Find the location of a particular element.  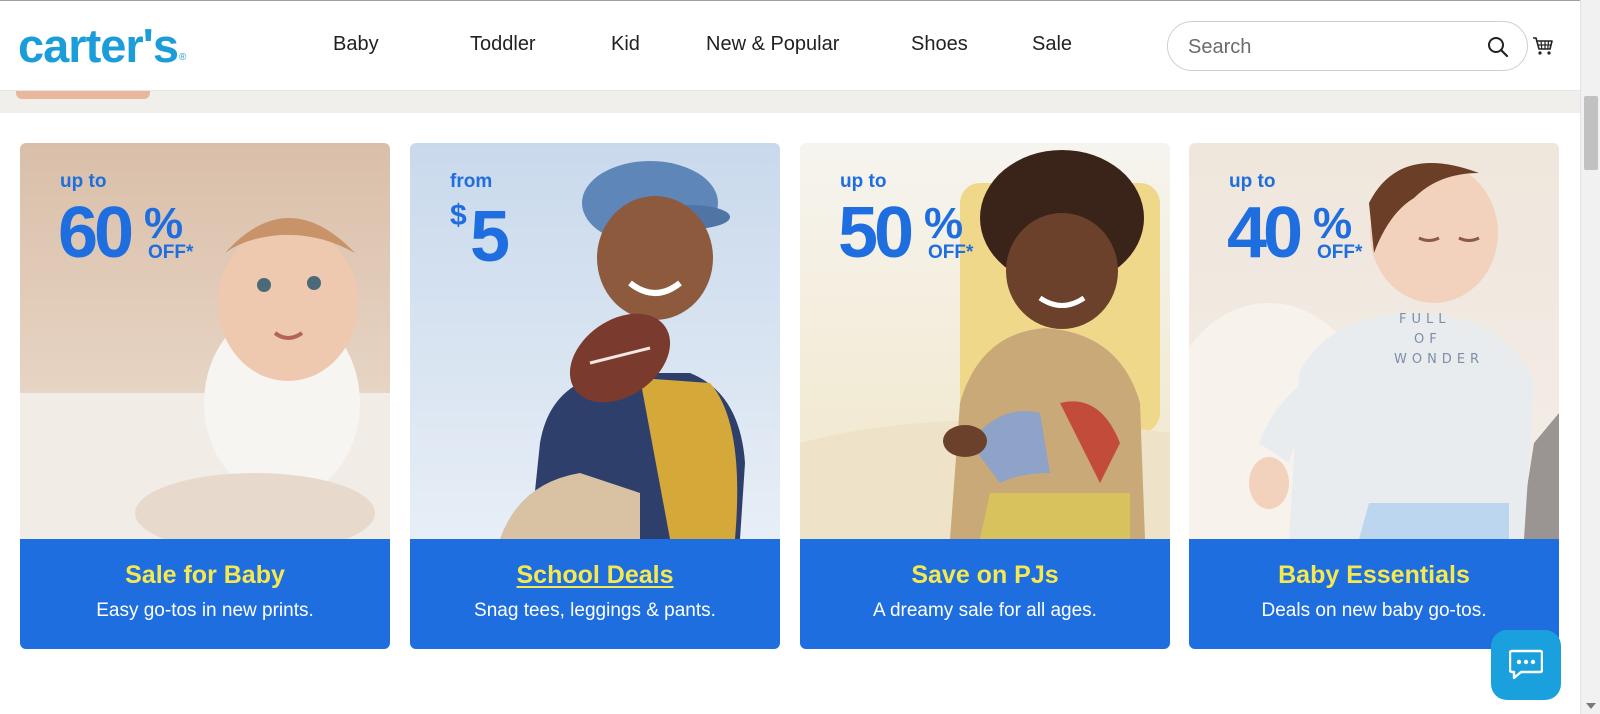

search-box is located at coordinates (1347, 46).